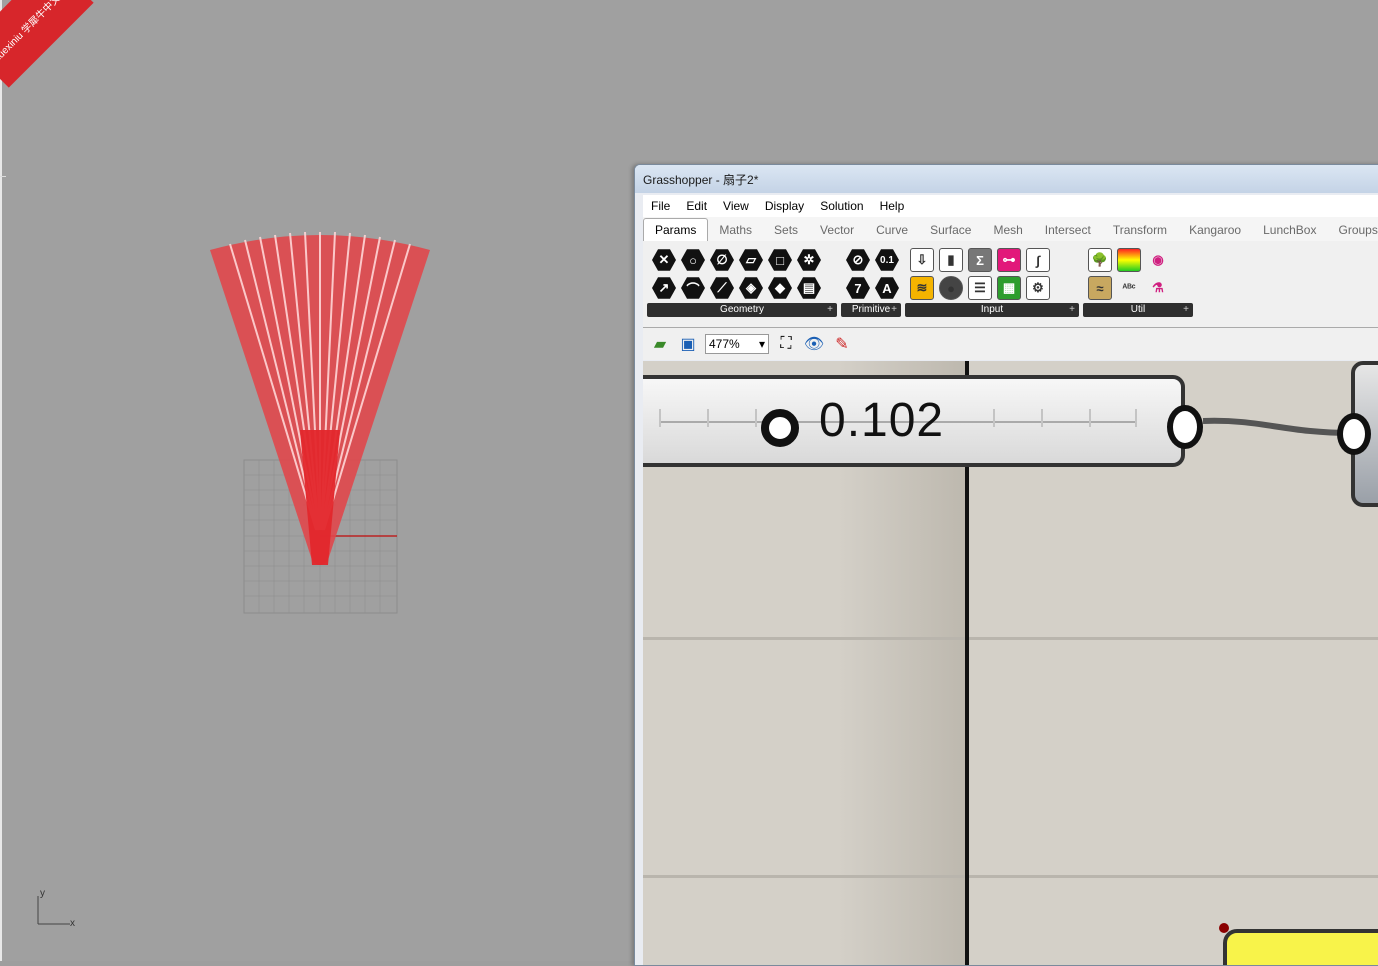 This screenshot has height=966, width=1378. Describe the element at coordinates (1278, 426) in the screenshot. I see `wire-connection` at that location.